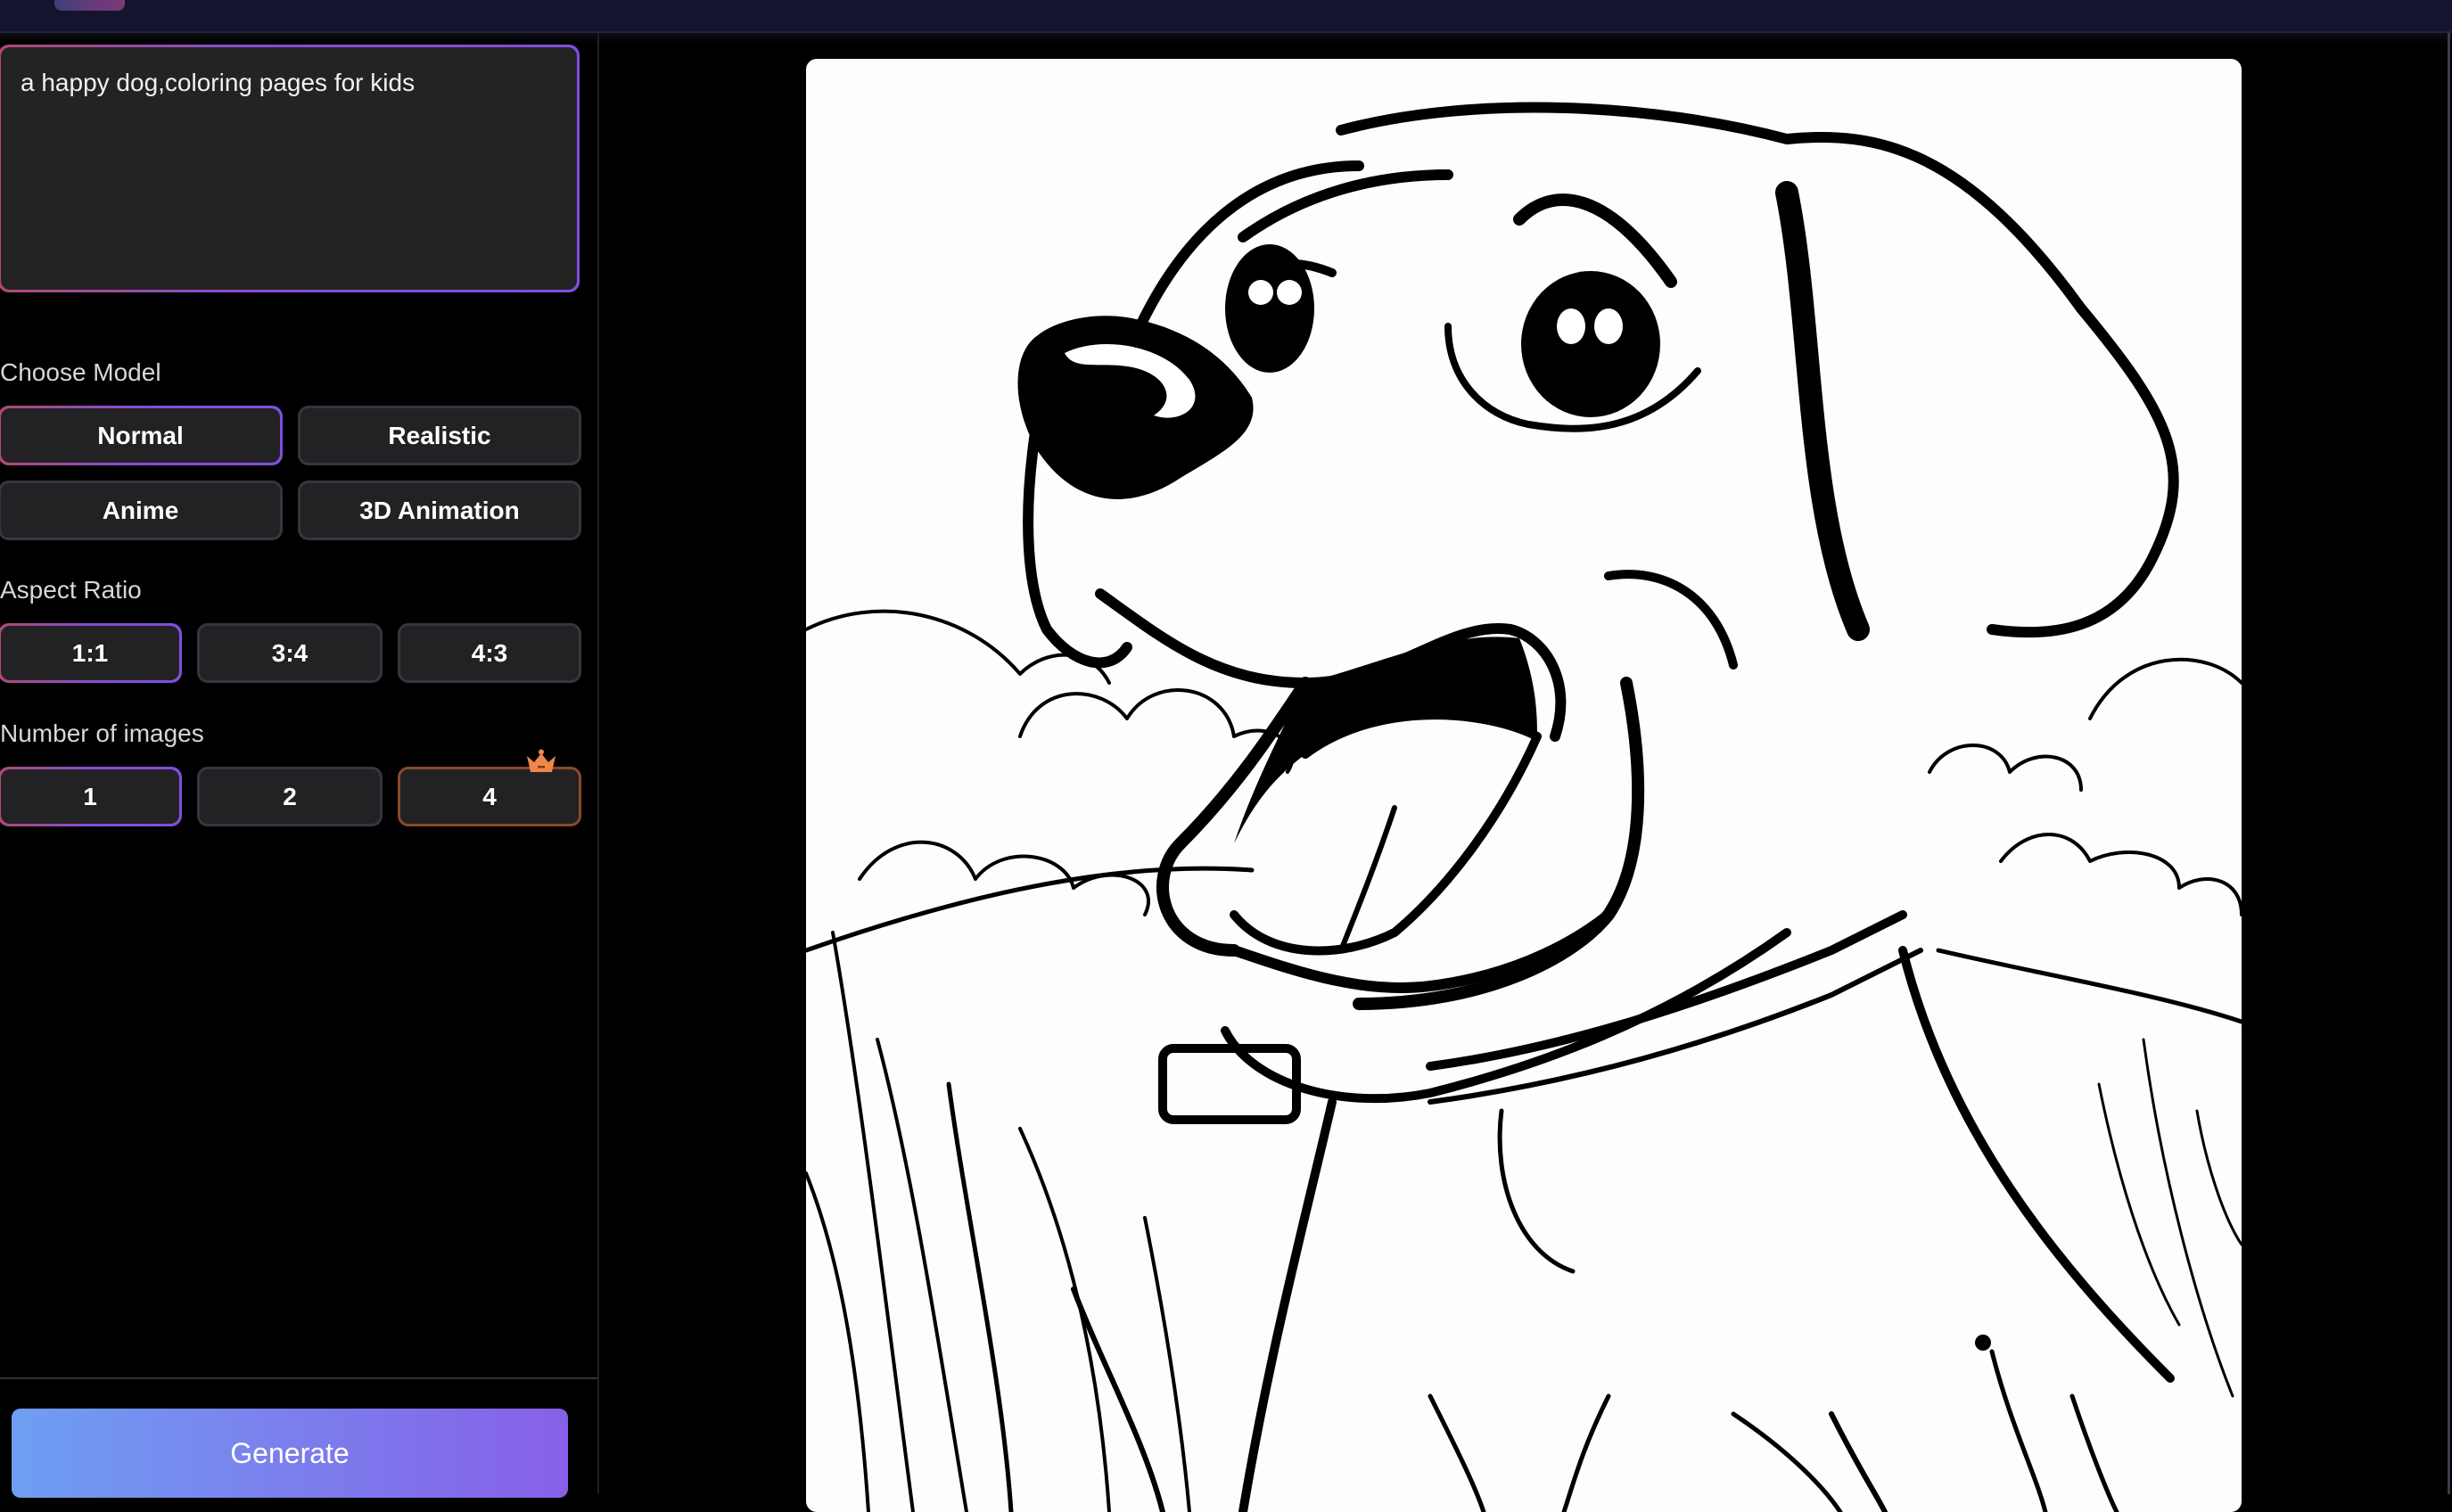 This screenshot has width=2452, height=1512. I want to click on right-panel-border, so click(2449, 763).